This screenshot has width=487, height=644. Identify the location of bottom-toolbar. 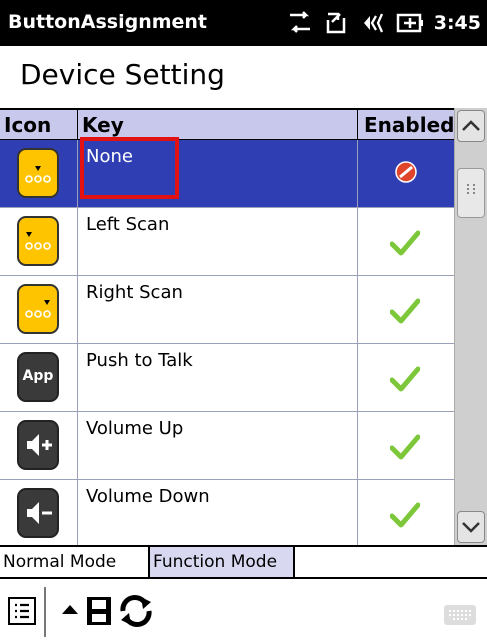
(243, 610).